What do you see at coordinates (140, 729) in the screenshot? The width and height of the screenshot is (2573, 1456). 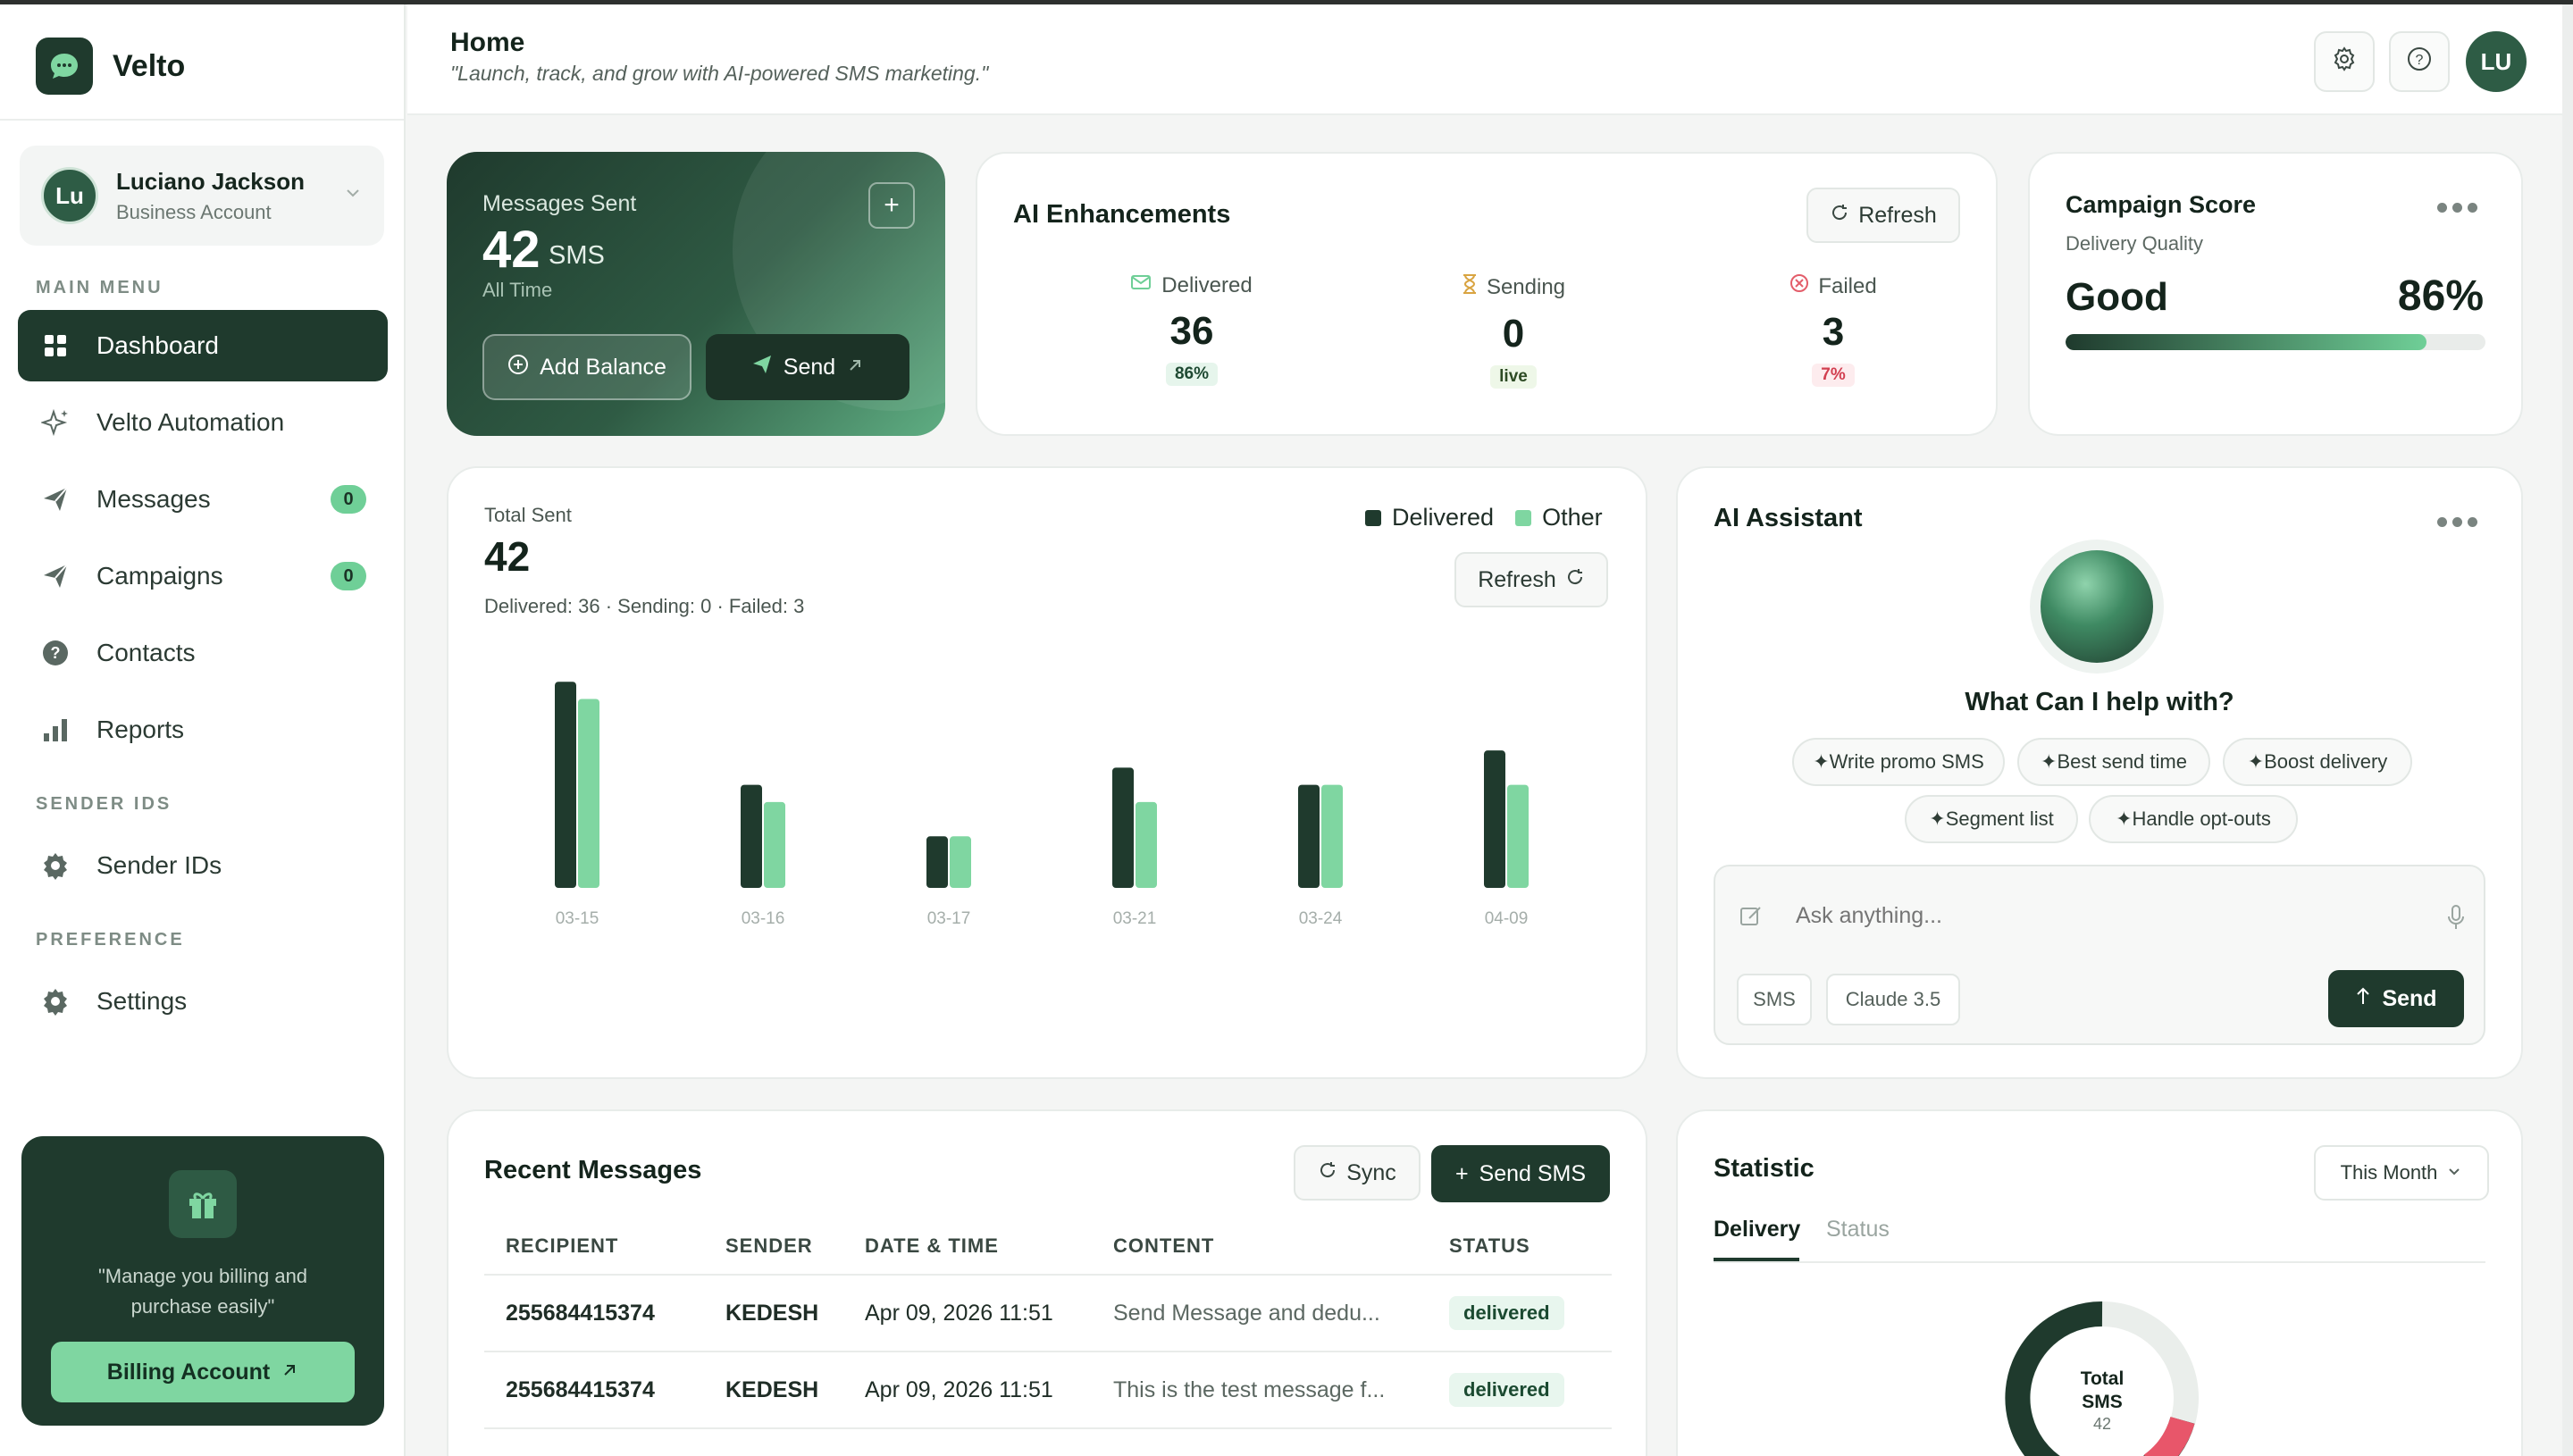 I see `sidebar-item-label: Reports` at bounding box center [140, 729].